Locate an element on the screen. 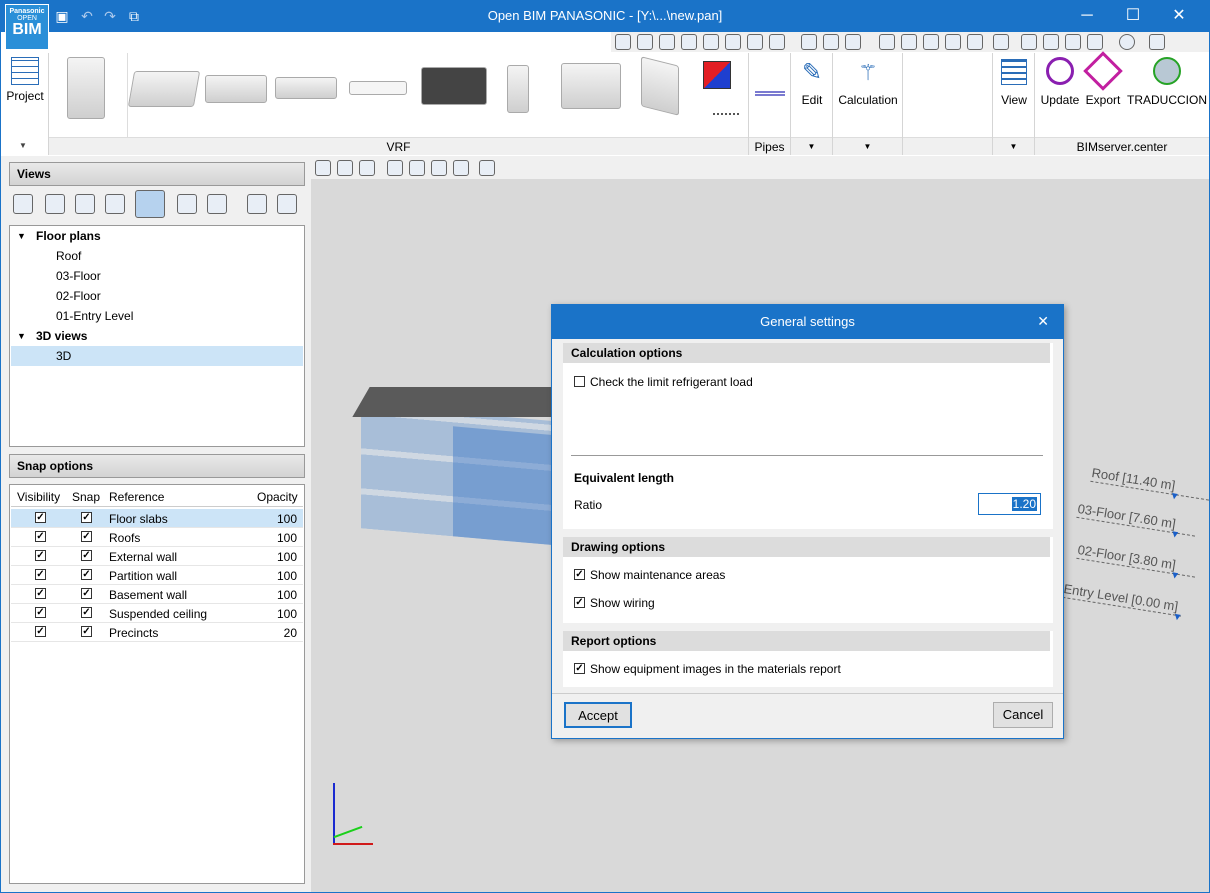 The height and width of the screenshot is (893, 1210). zoom-window-icon is located at coordinates (667, 42).